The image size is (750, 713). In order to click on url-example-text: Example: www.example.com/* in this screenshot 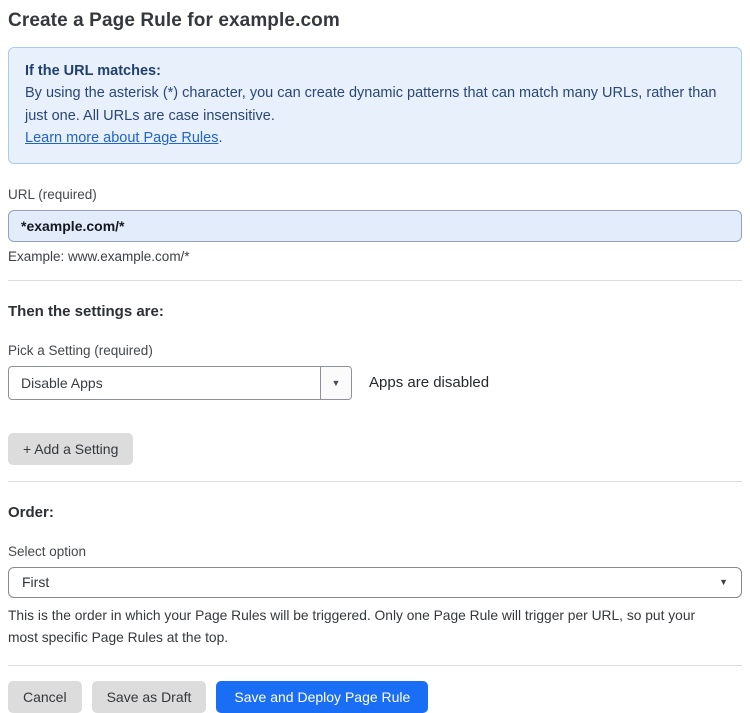, I will do `click(99, 256)`.